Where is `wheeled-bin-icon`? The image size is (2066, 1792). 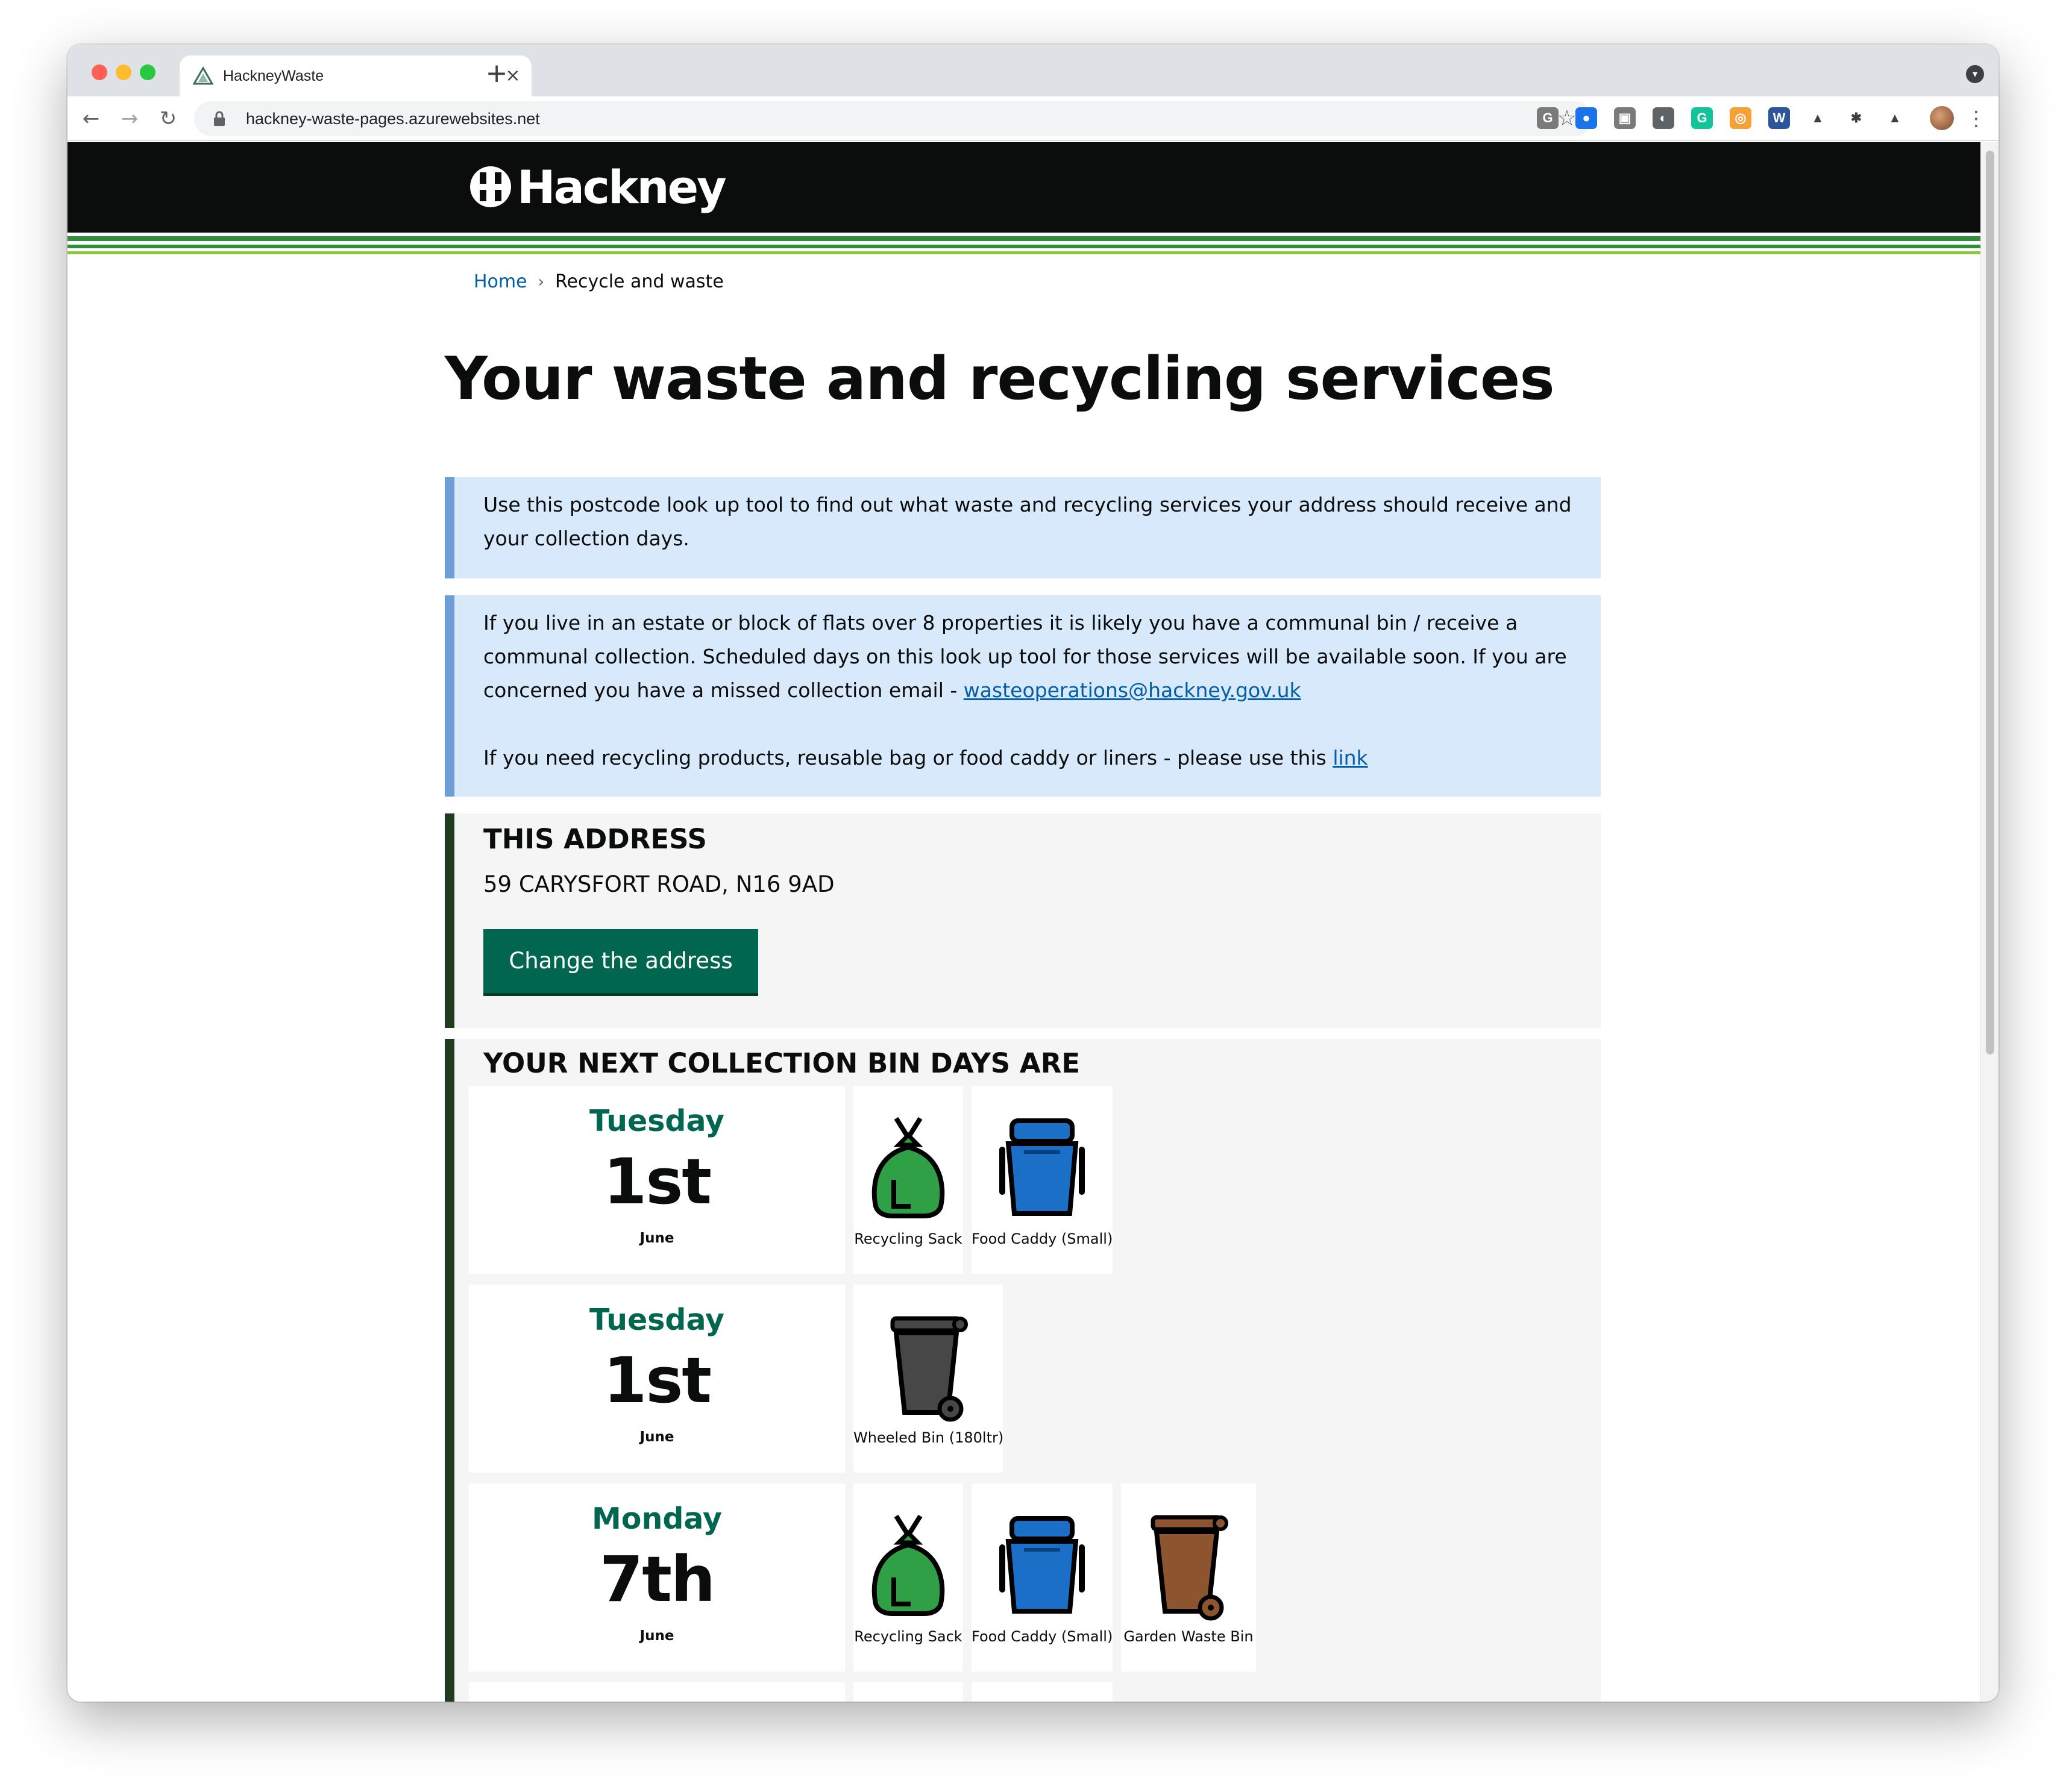 wheeled-bin-icon is located at coordinates (929, 1369).